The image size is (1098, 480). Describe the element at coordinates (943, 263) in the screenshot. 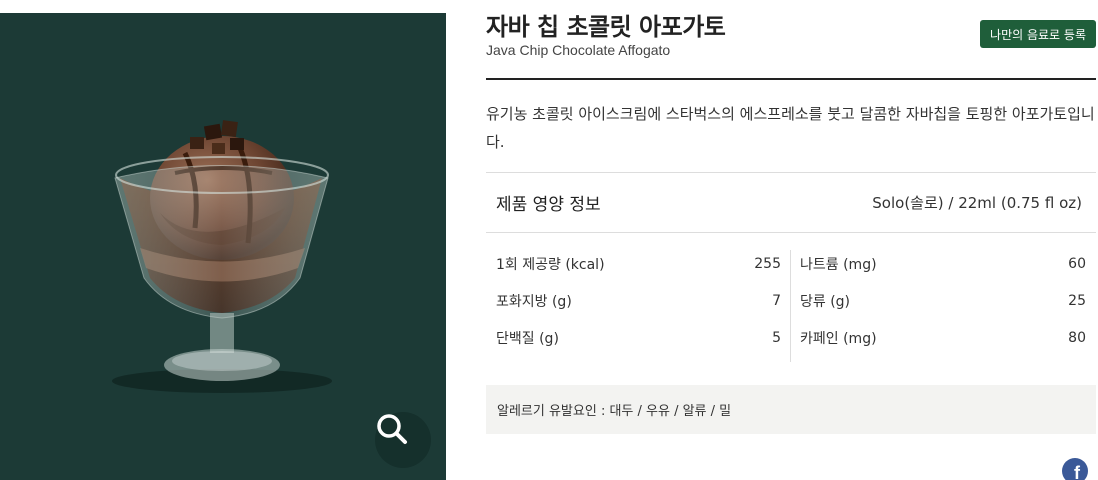

I see `nutrition-row: 나트륨 (mg) 60` at that location.